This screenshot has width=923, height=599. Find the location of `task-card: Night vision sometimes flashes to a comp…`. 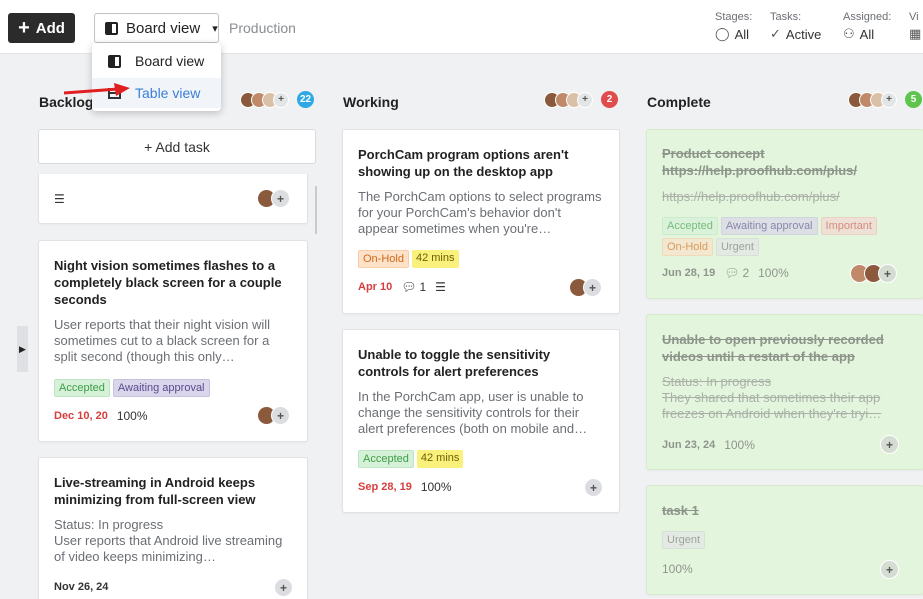

task-card: Night vision sometimes flashes to a comp… is located at coordinates (173, 341).